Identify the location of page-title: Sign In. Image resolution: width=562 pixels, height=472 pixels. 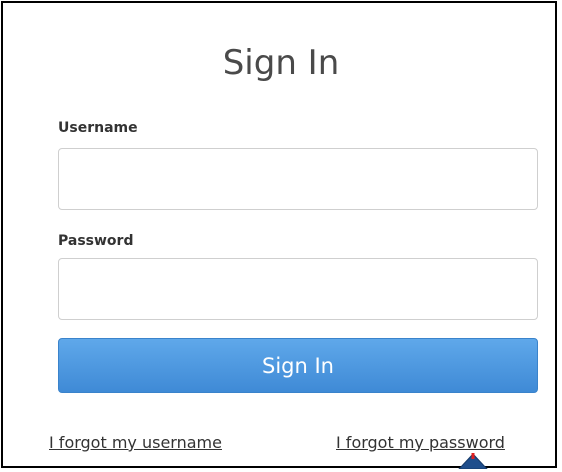
(281, 63).